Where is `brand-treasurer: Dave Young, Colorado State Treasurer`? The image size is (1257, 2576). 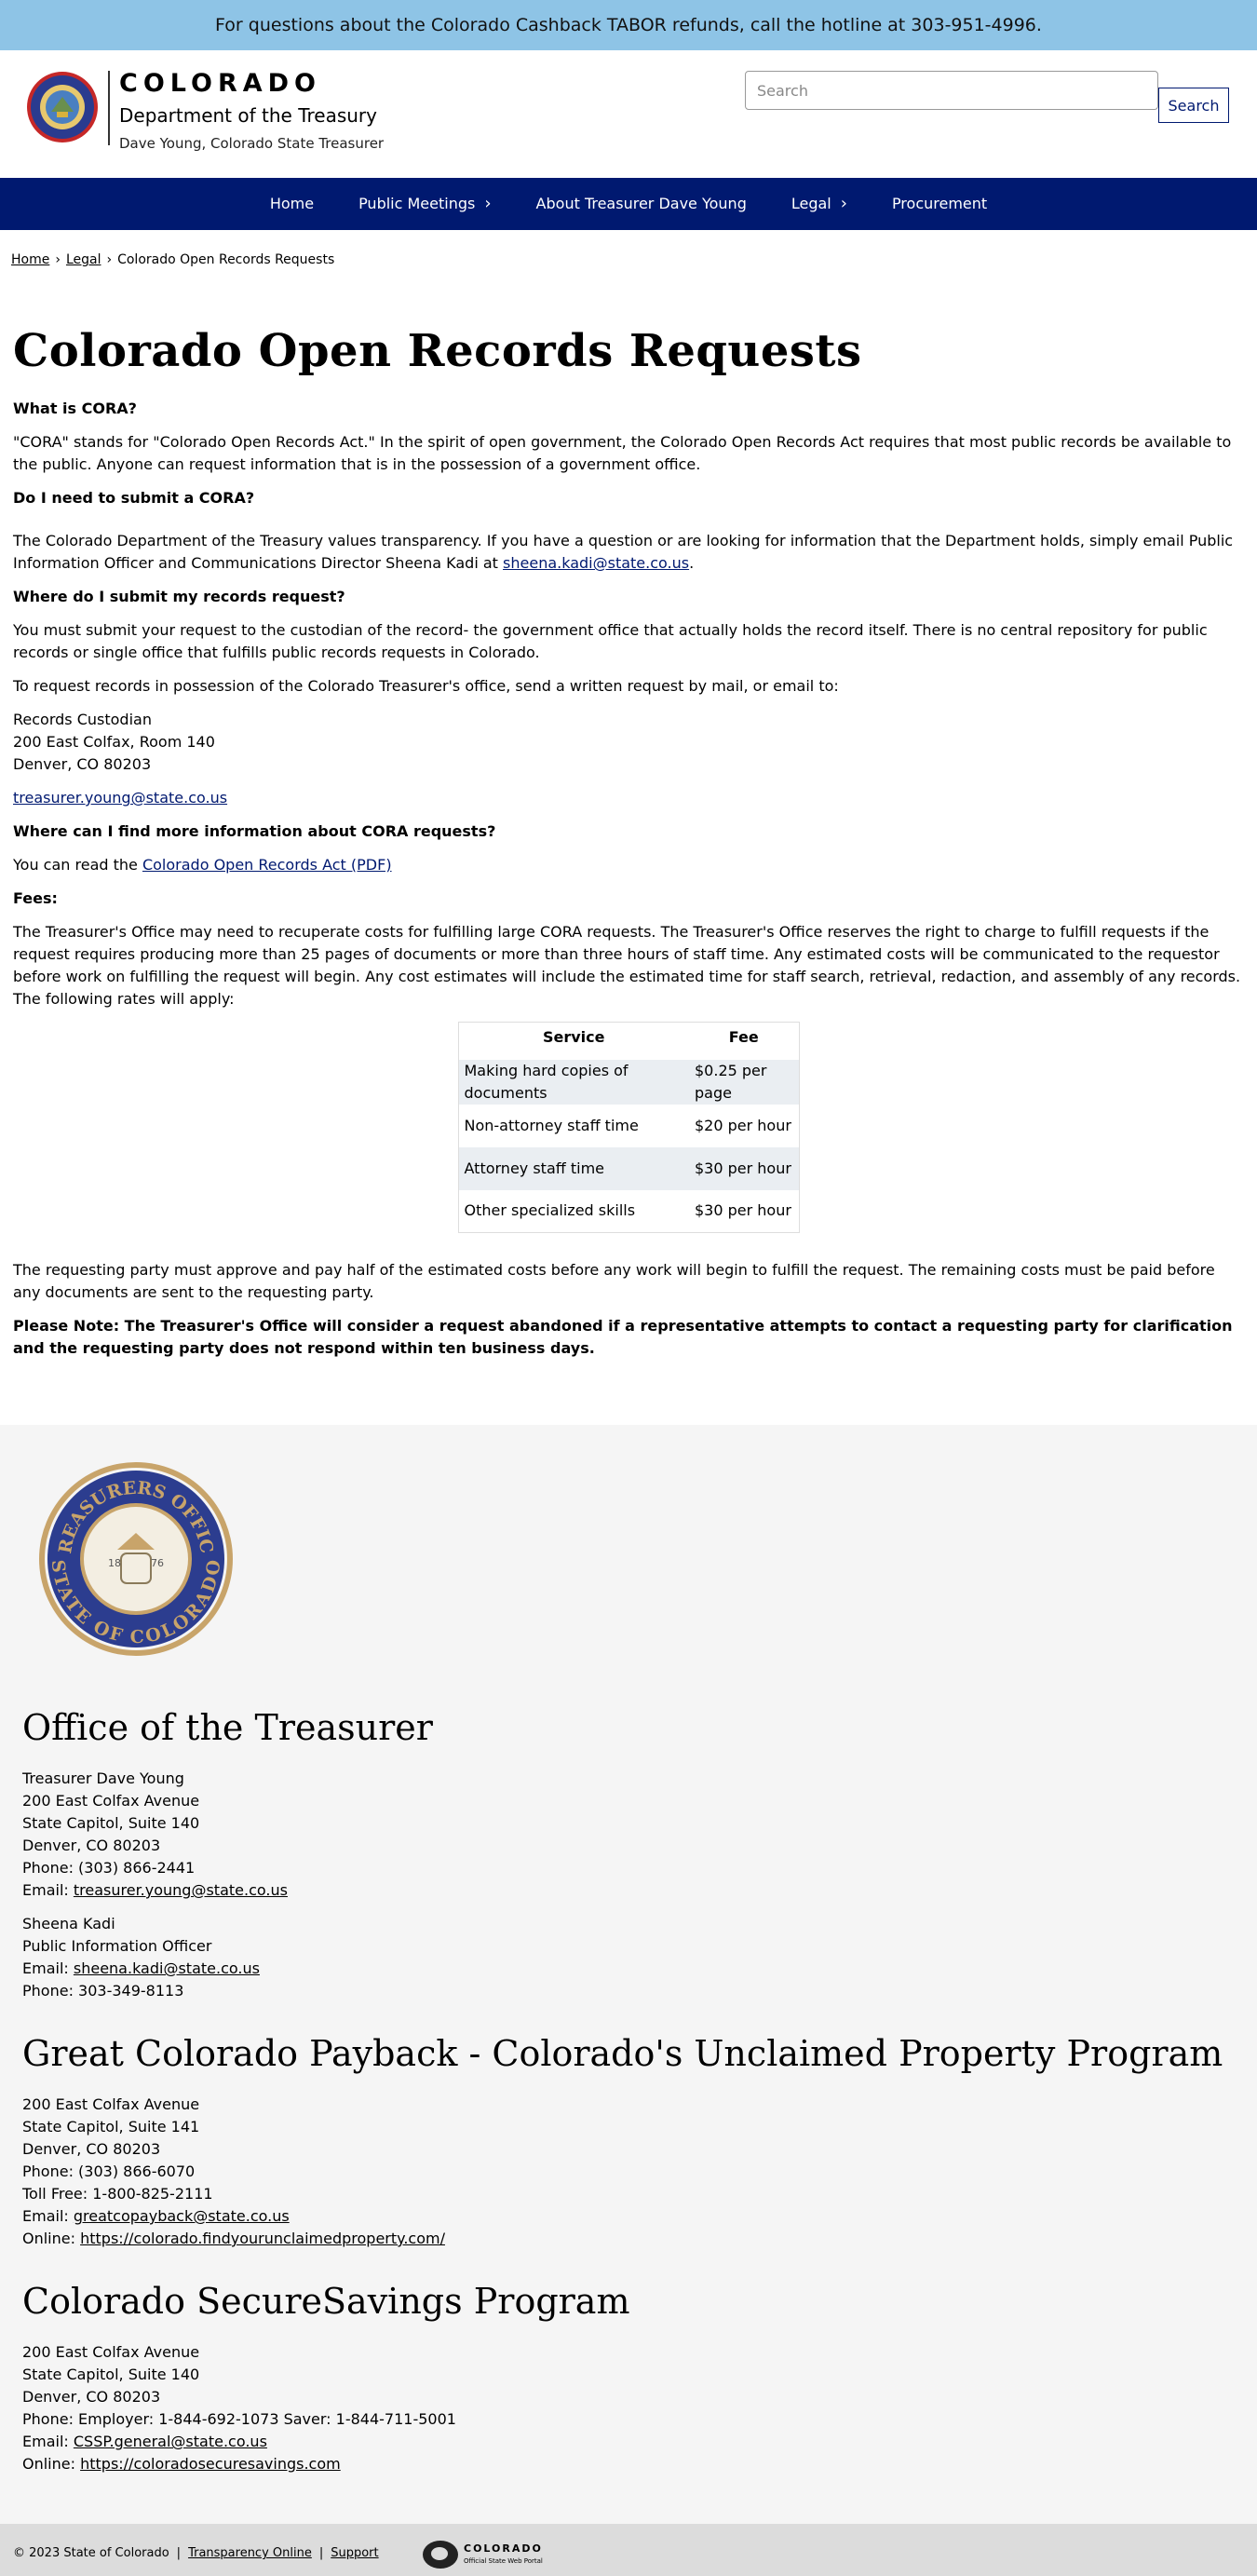
brand-treasurer: Dave Young, Colorado State Treasurer is located at coordinates (252, 143).